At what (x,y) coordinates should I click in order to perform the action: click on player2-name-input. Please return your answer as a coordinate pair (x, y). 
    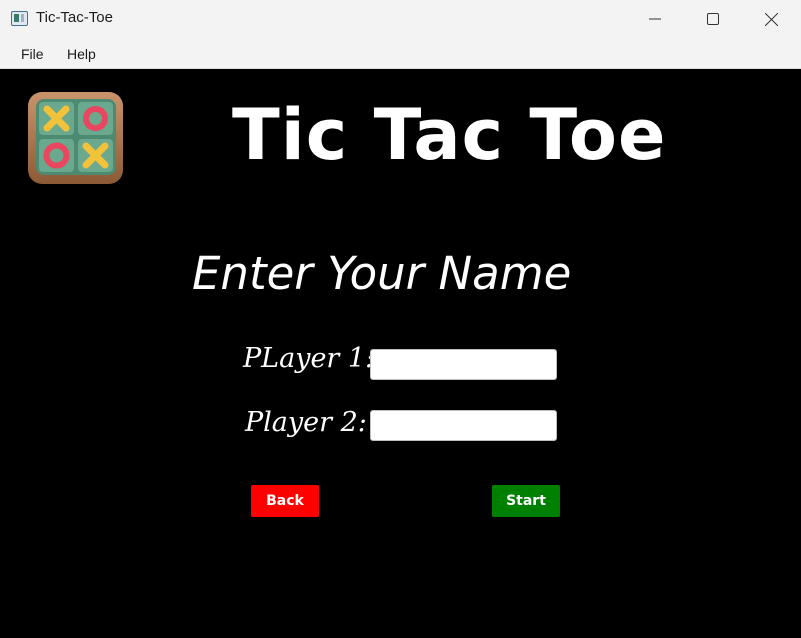
    Looking at the image, I should click on (463, 425).